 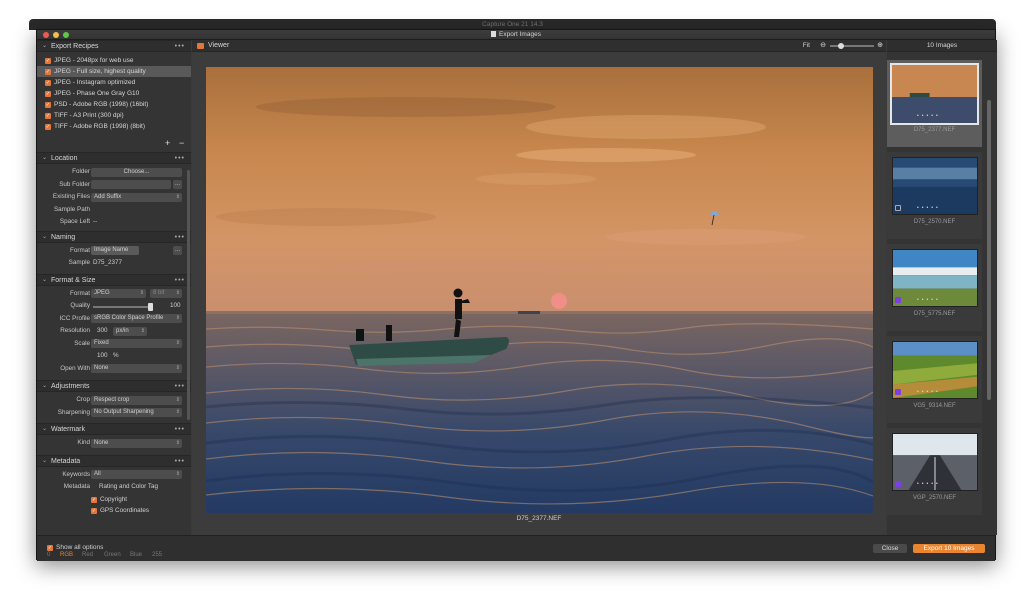 I want to click on thumbnail: ••••• VGP_2570.NEF, so click(x=934, y=471).